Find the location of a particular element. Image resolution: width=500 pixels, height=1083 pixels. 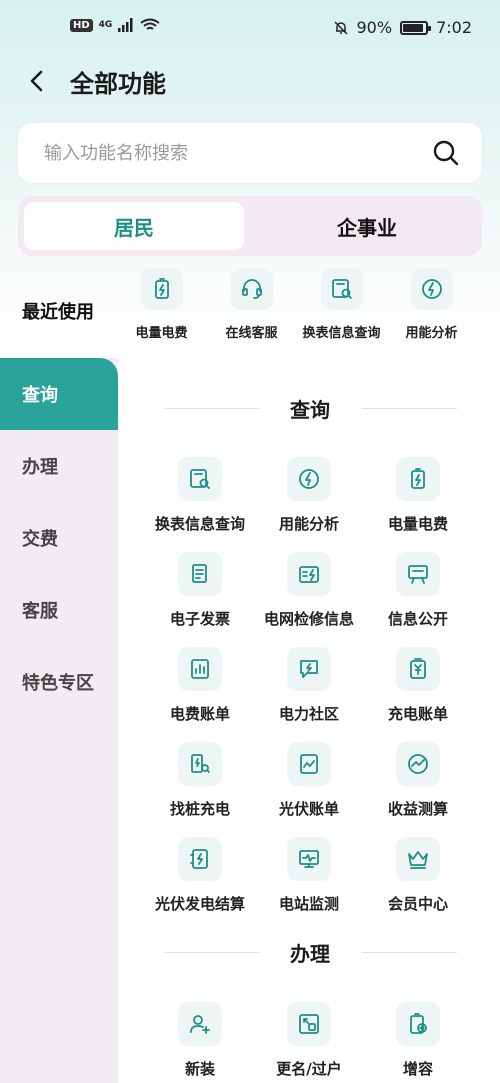

grid-item-label: 更名/过户 is located at coordinates (309, 1069).